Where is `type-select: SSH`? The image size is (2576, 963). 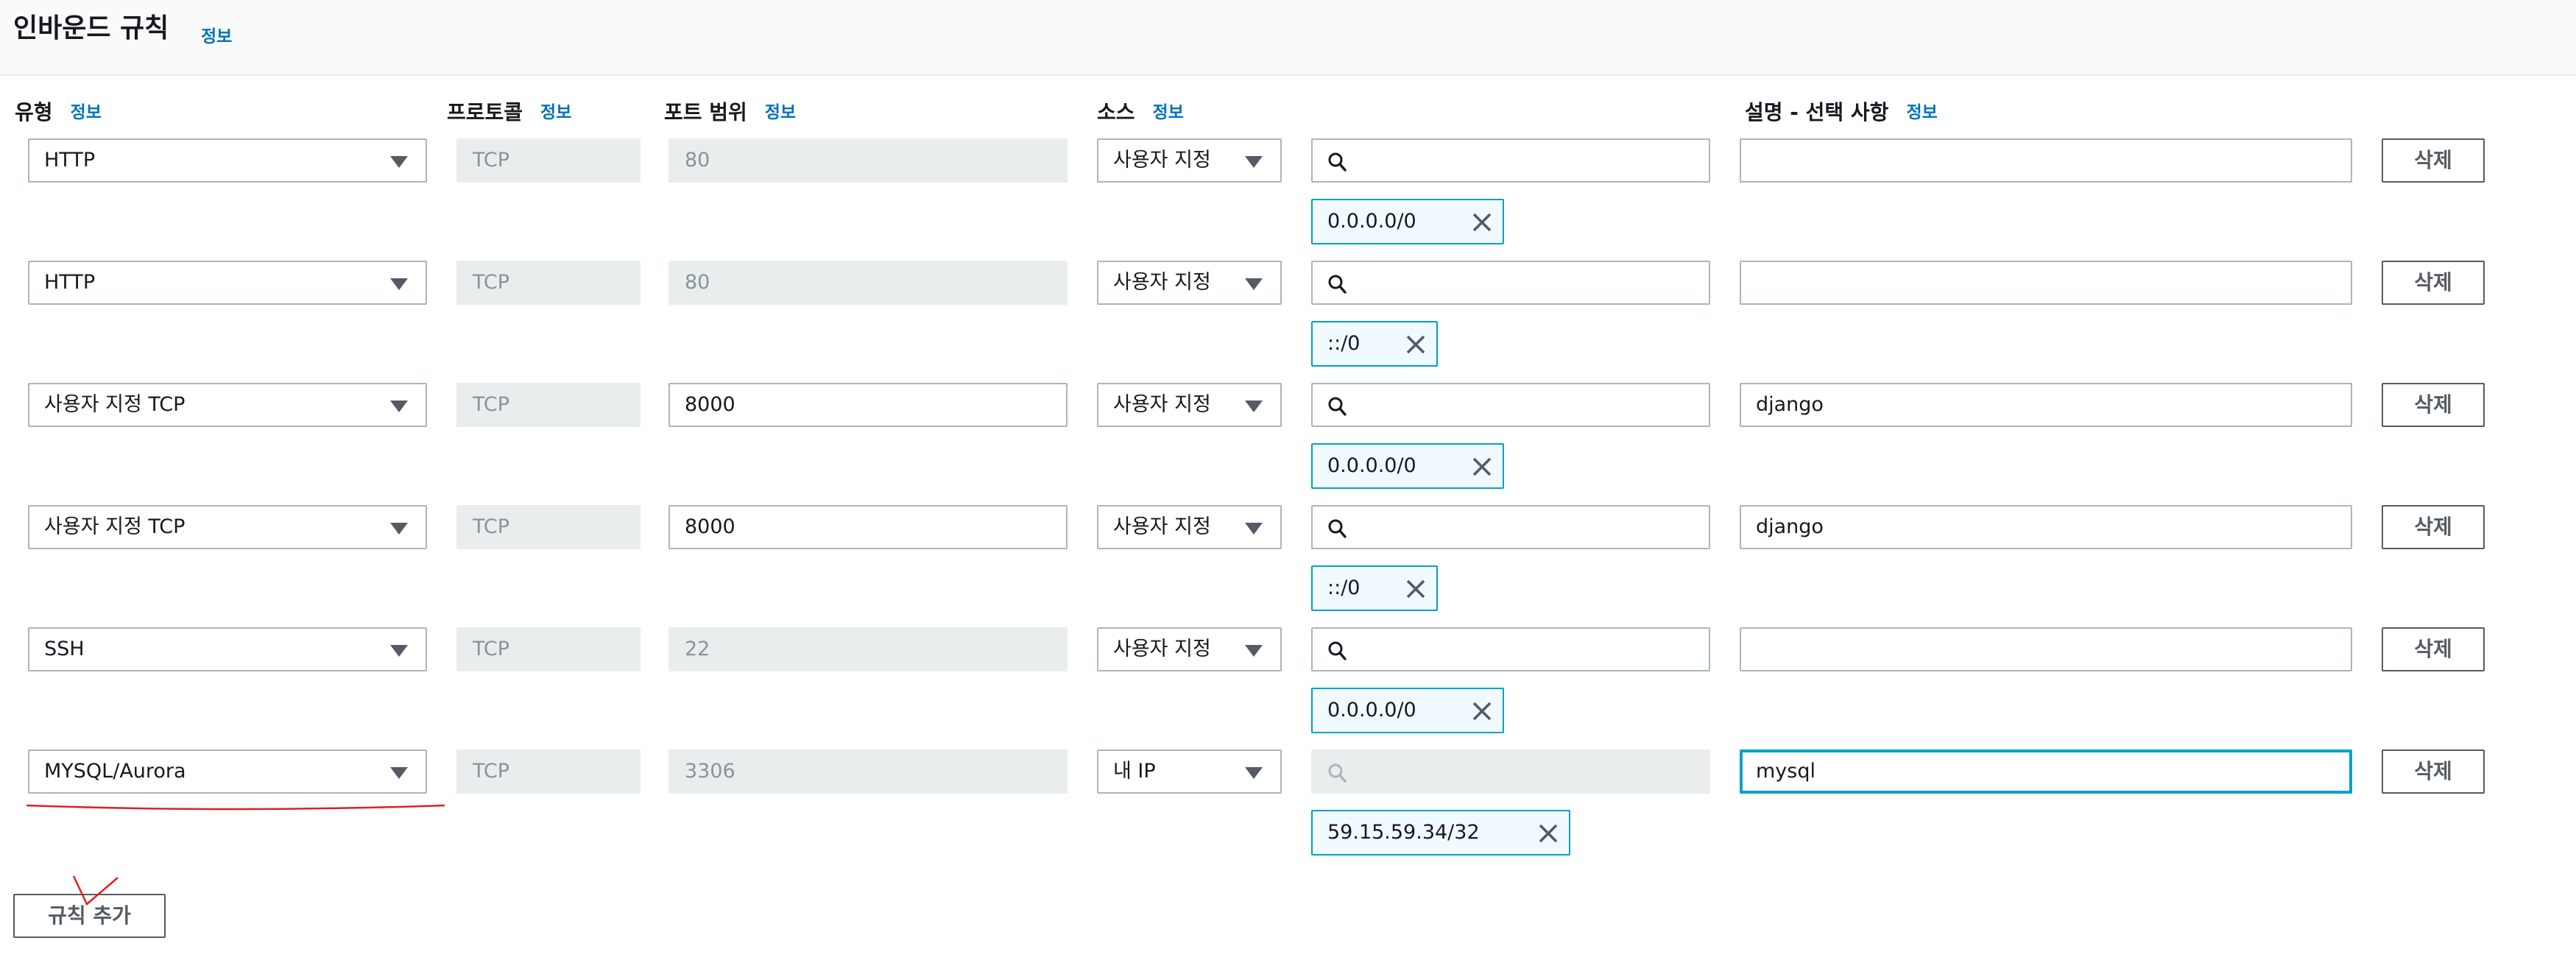
type-select: SSH is located at coordinates (227, 649).